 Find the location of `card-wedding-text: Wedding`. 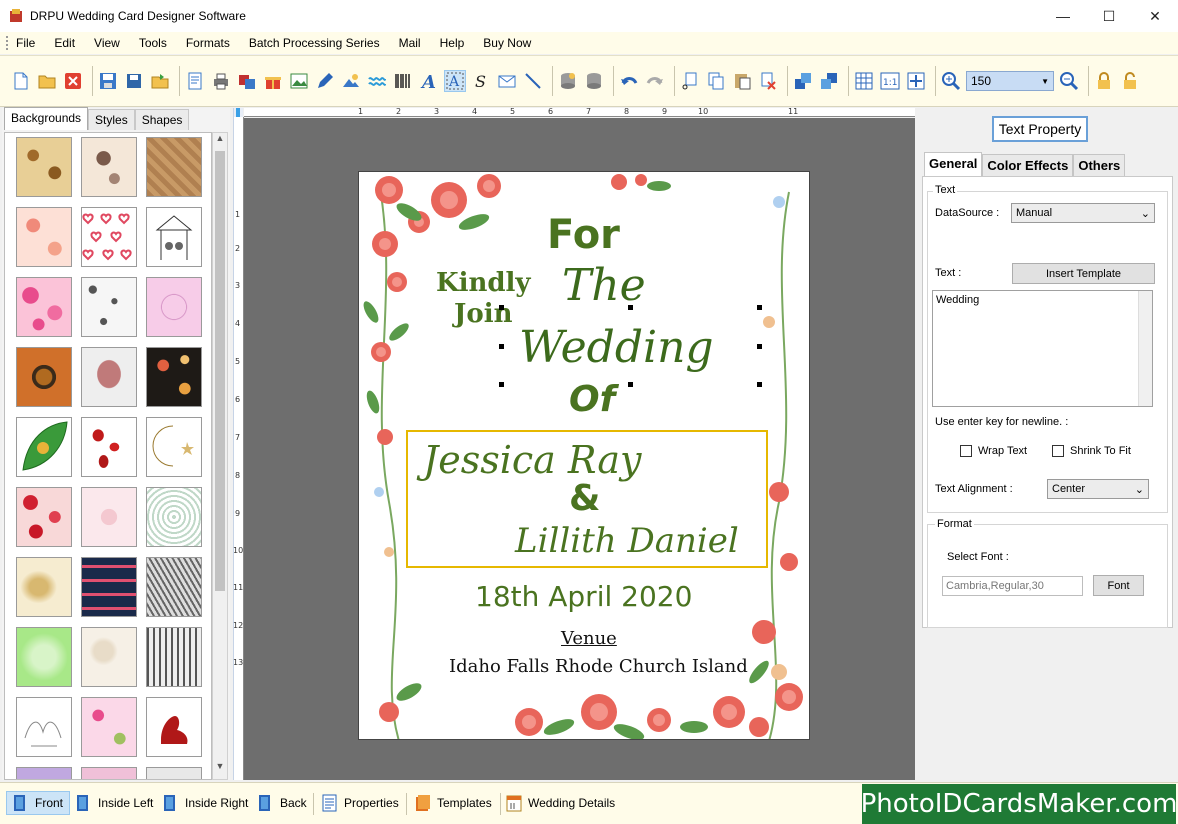

card-wedding-text: Wedding is located at coordinates (616, 347).